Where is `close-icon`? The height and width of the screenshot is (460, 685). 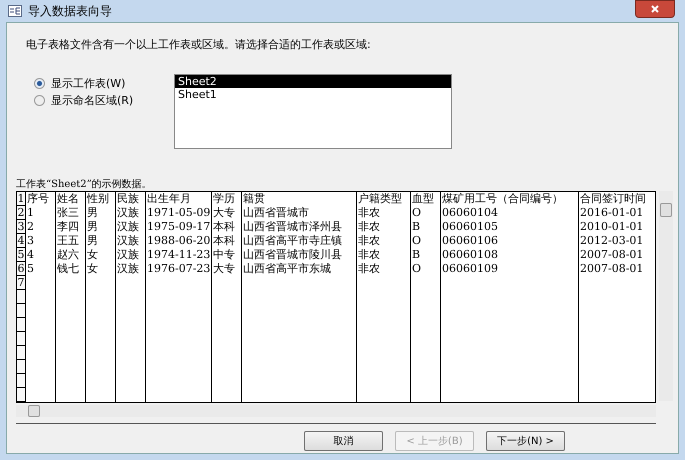 close-icon is located at coordinates (655, 9).